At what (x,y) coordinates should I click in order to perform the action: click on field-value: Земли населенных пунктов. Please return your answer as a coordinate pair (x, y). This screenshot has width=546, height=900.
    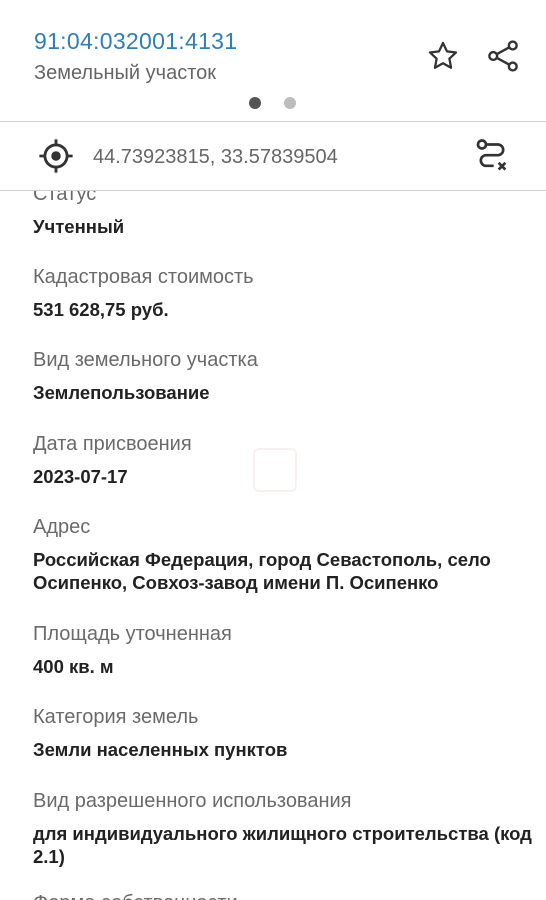
    Looking at the image, I should click on (160, 749).